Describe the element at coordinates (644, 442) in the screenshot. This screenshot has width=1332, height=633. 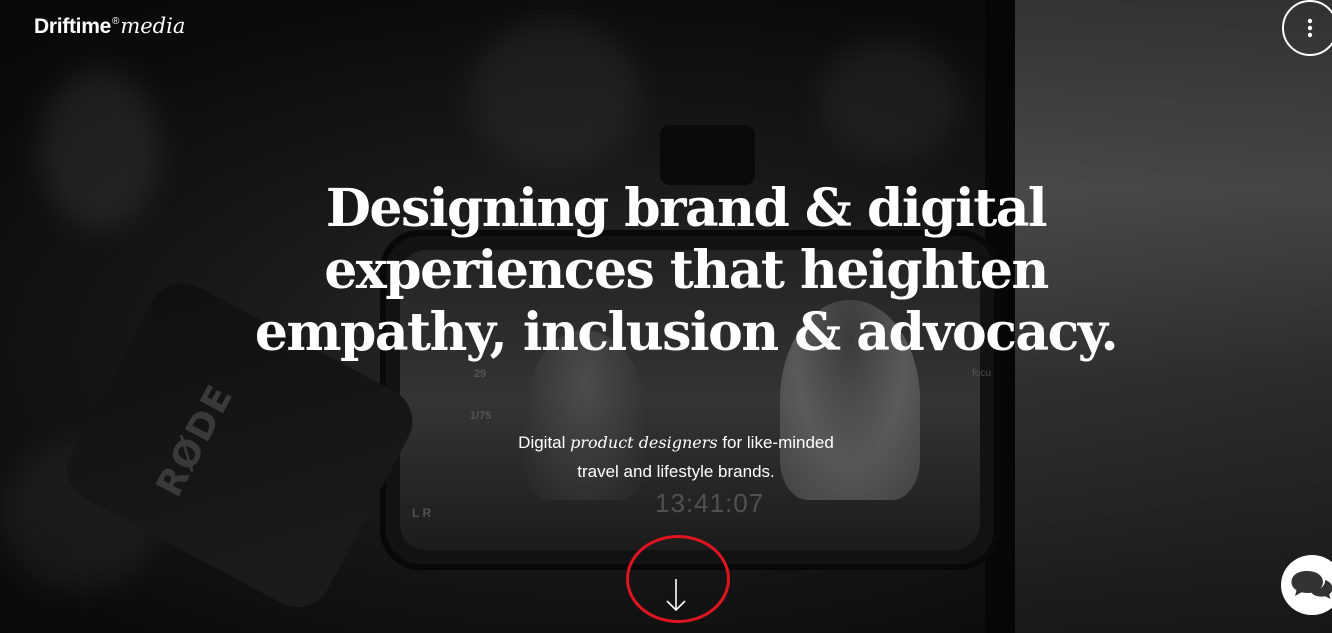
I see `subtitle-emphasis: product designers` at that location.